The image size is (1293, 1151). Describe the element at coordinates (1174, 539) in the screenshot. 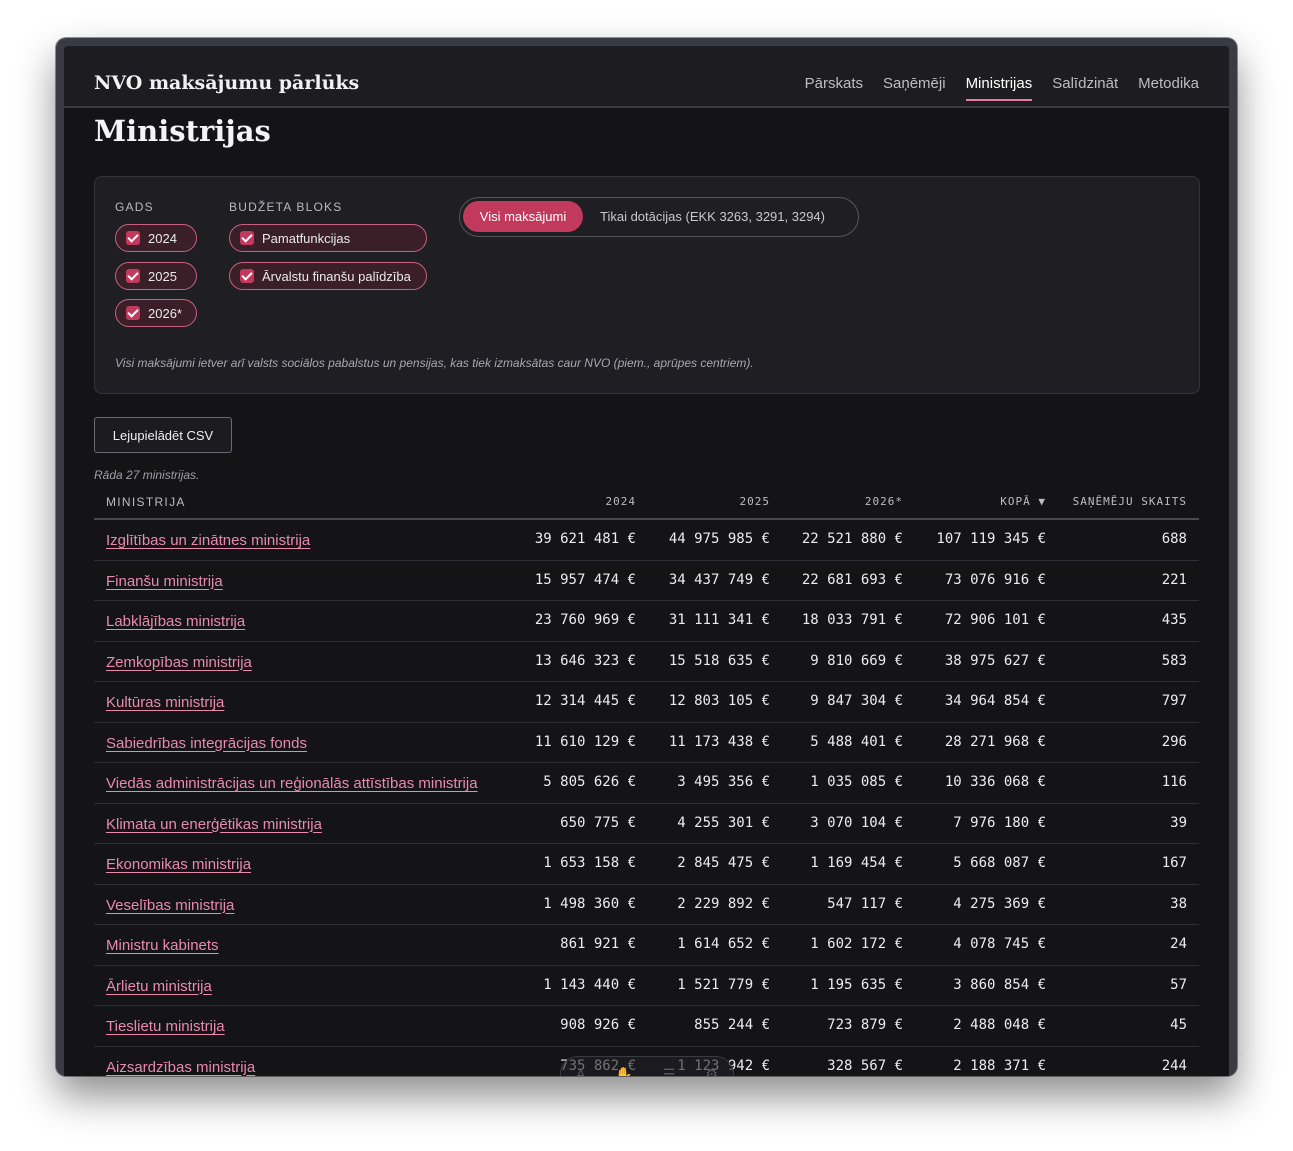

I see `recipient-count: 688` at that location.